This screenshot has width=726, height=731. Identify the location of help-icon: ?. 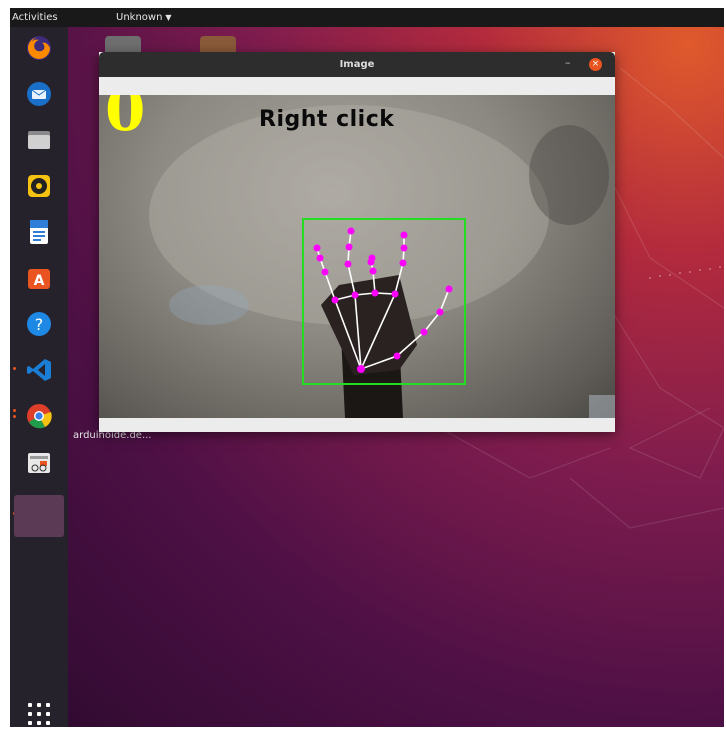
(39, 324).